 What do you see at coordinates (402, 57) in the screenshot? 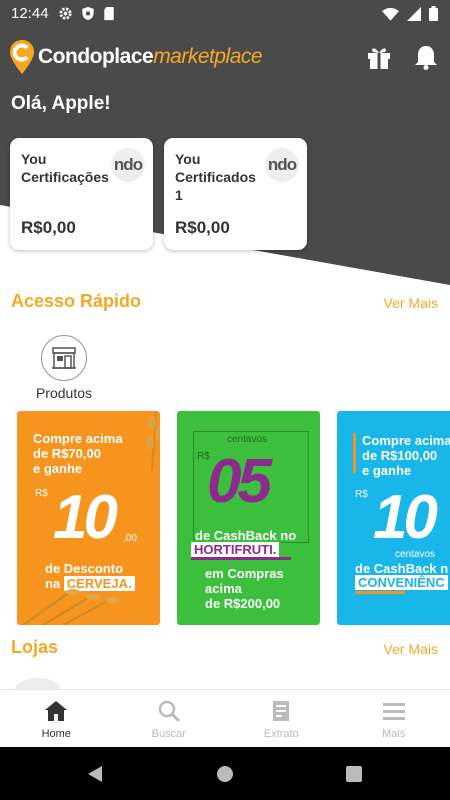
I see `header-actions` at bounding box center [402, 57].